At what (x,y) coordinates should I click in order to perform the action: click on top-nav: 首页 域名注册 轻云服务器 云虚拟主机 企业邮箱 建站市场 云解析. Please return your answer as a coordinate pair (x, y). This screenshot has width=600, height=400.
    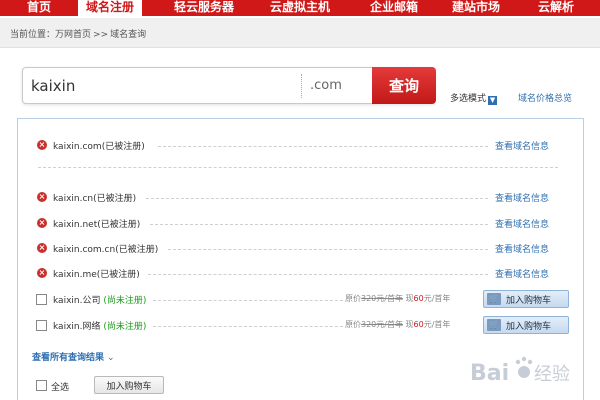
    Looking at the image, I should click on (300, 8).